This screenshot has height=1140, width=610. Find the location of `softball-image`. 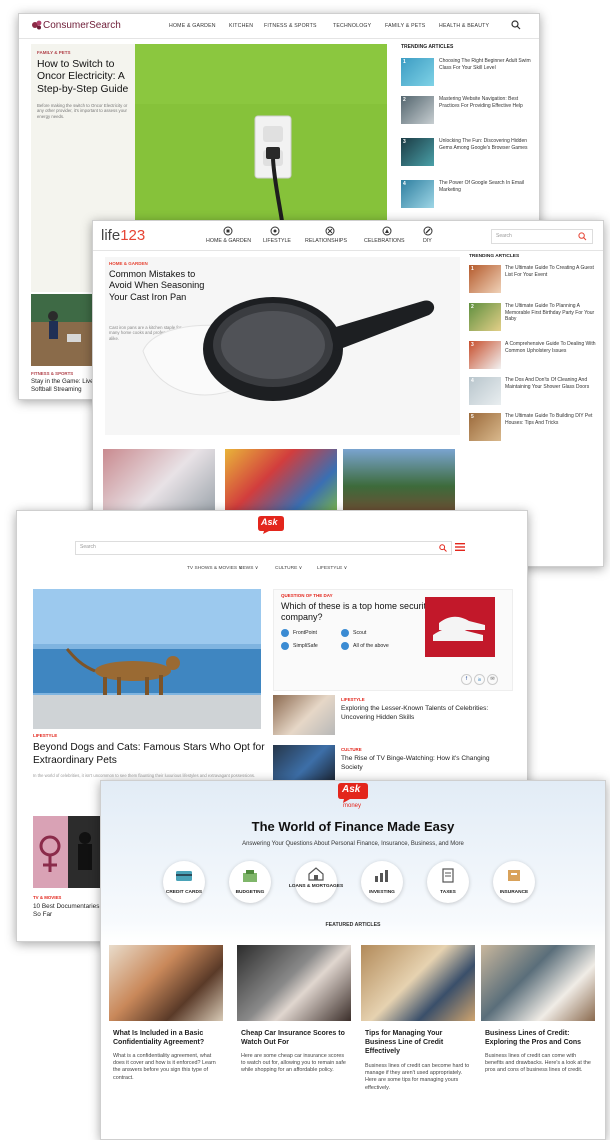

softball-image is located at coordinates (62, 330).